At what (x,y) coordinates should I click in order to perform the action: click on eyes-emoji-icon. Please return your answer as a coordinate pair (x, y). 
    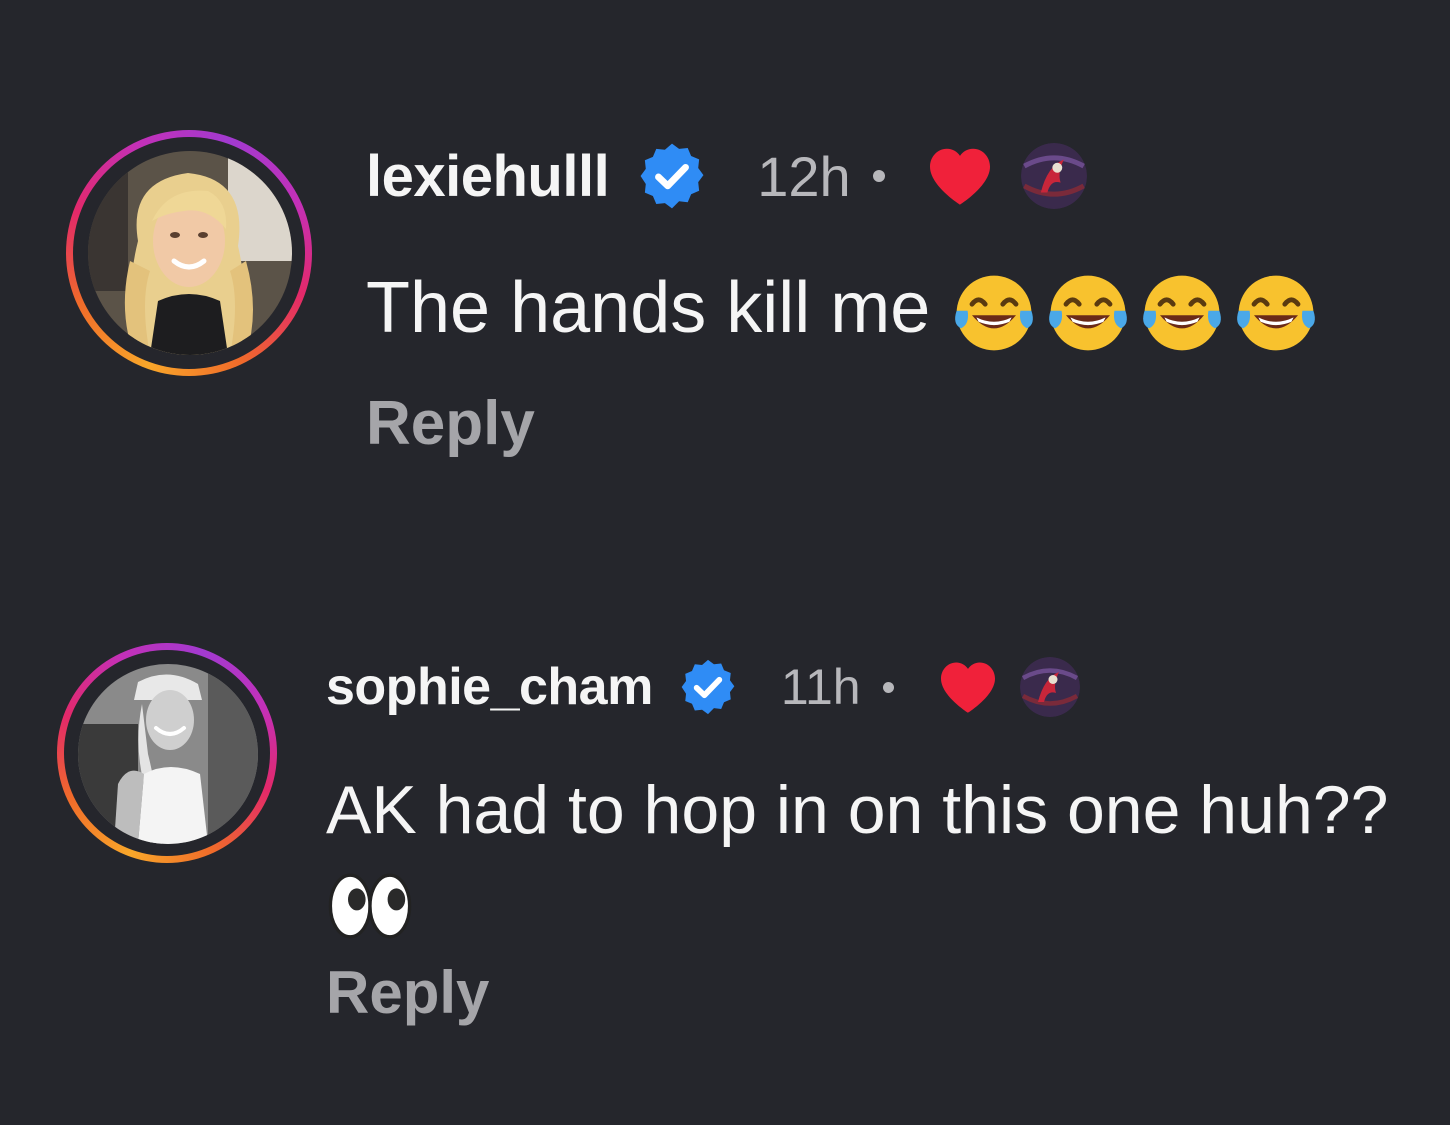
    Looking at the image, I should click on (370, 906).